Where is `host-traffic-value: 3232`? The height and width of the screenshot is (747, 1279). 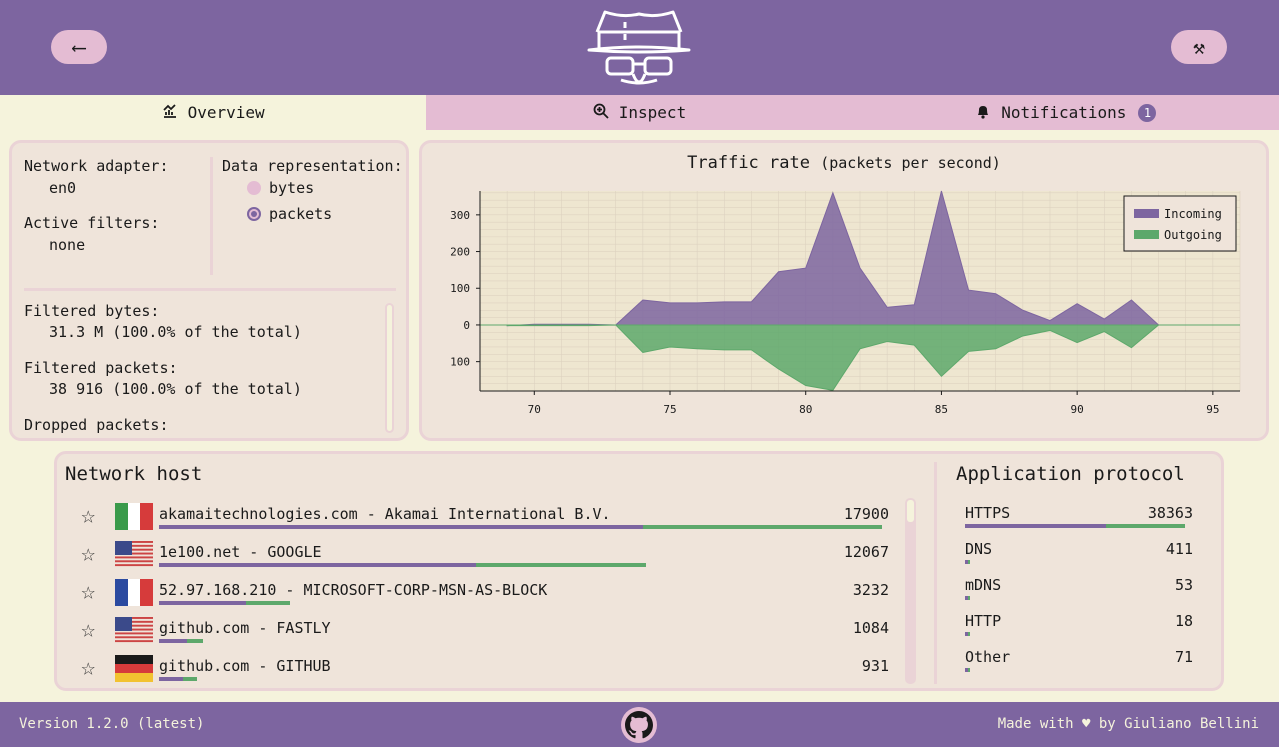 host-traffic-value: 3232 is located at coordinates (870, 590).